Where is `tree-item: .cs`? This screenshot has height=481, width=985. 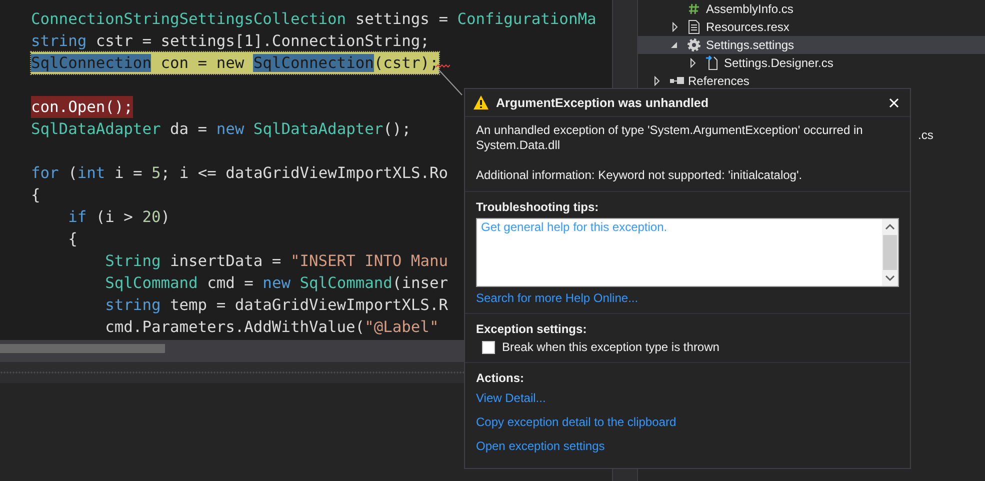 tree-item: .cs is located at coordinates (926, 135).